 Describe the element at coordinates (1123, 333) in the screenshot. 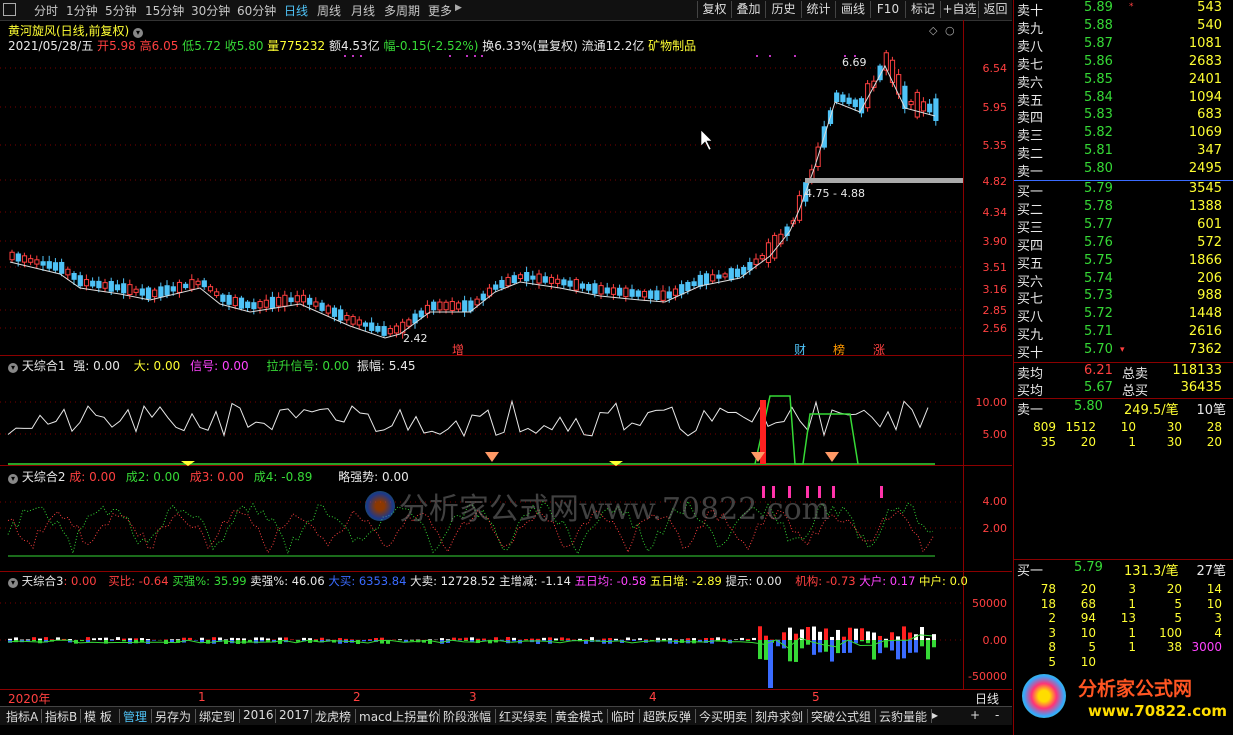

I see `bid-row: 买九 5.71 2616` at that location.